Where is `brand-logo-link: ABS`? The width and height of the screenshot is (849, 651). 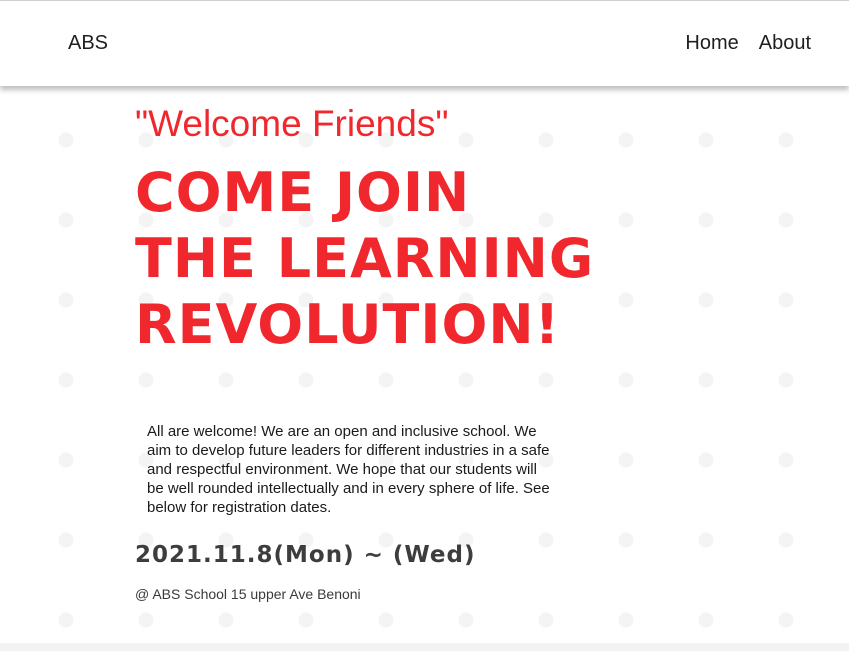 brand-logo-link: ABS is located at coordinates (88, 43).